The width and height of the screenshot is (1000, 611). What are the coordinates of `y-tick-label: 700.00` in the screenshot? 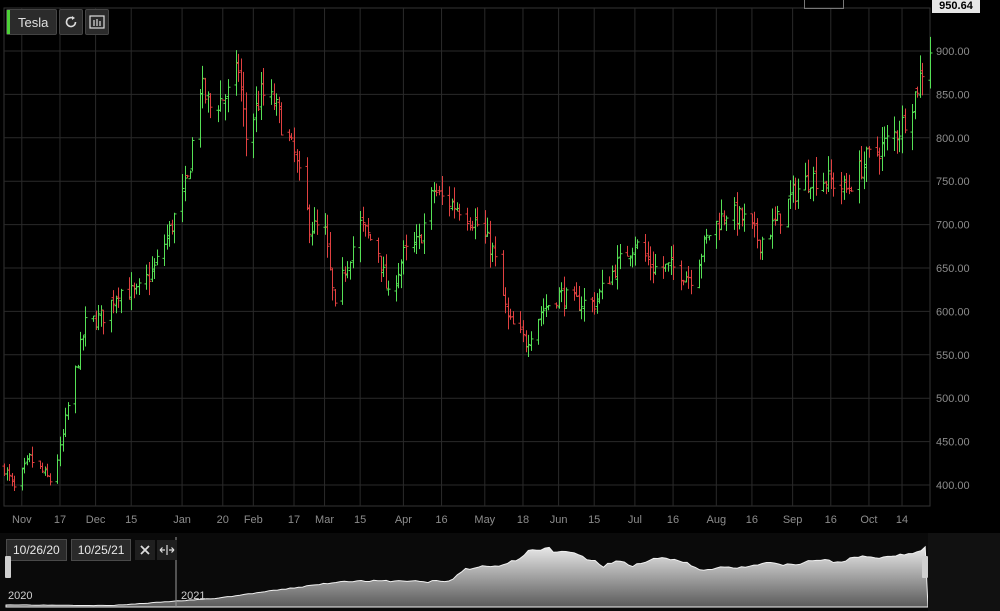 It's located at (953, 226).